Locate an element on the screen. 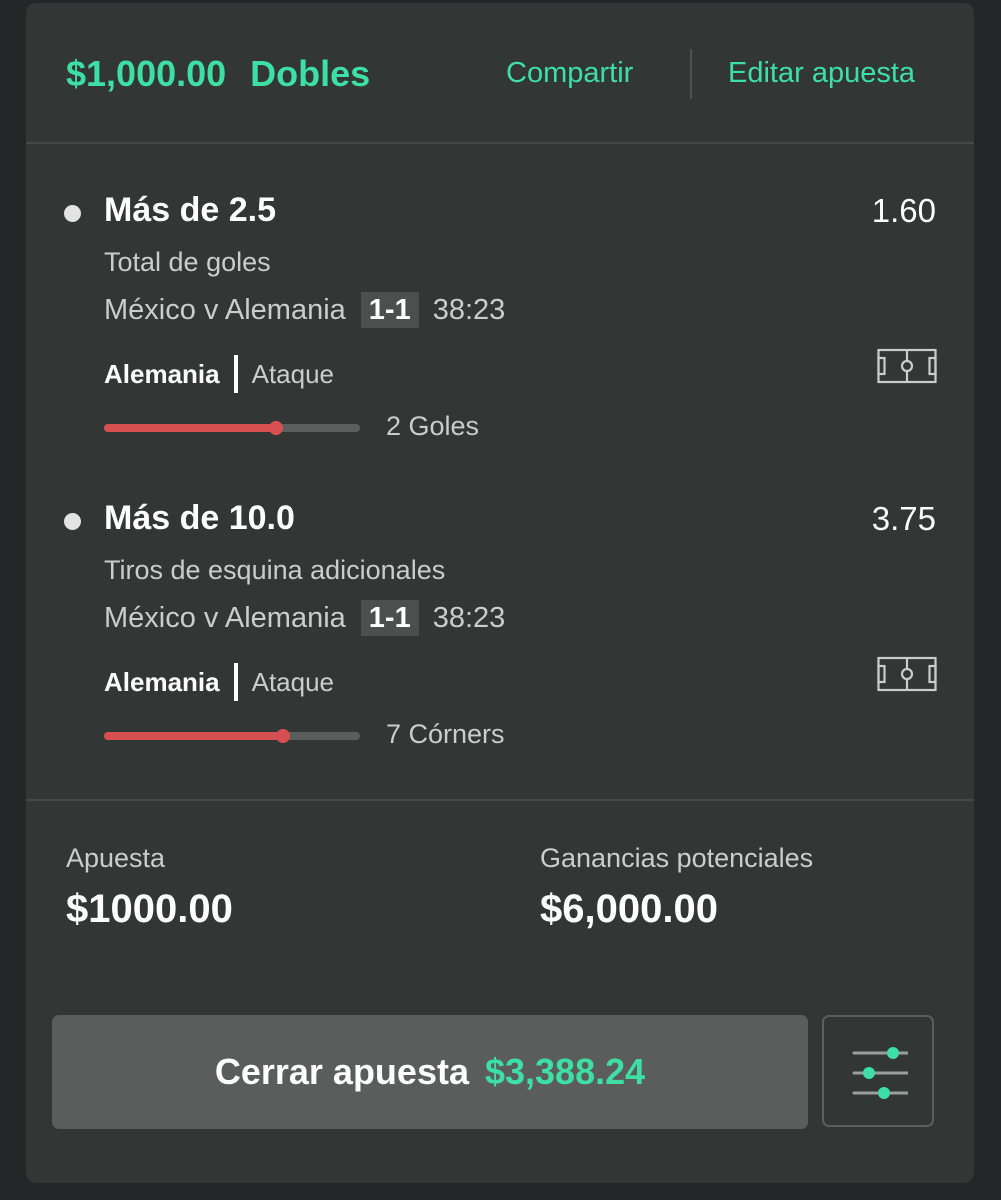  edit-bet-button: Editar apuesta is located at coordinates (821, 73).